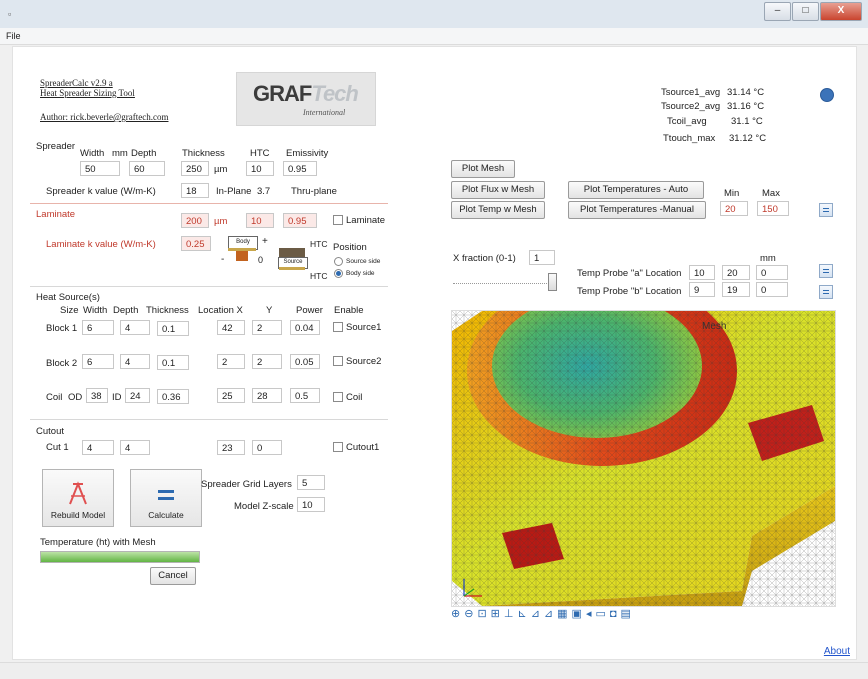 The height and width of the screenshot is (679, 868). What do you see at coordinates (338, 220) in the screenshot?
I see `laminate-checkbox` at bounding box center [338, 220].